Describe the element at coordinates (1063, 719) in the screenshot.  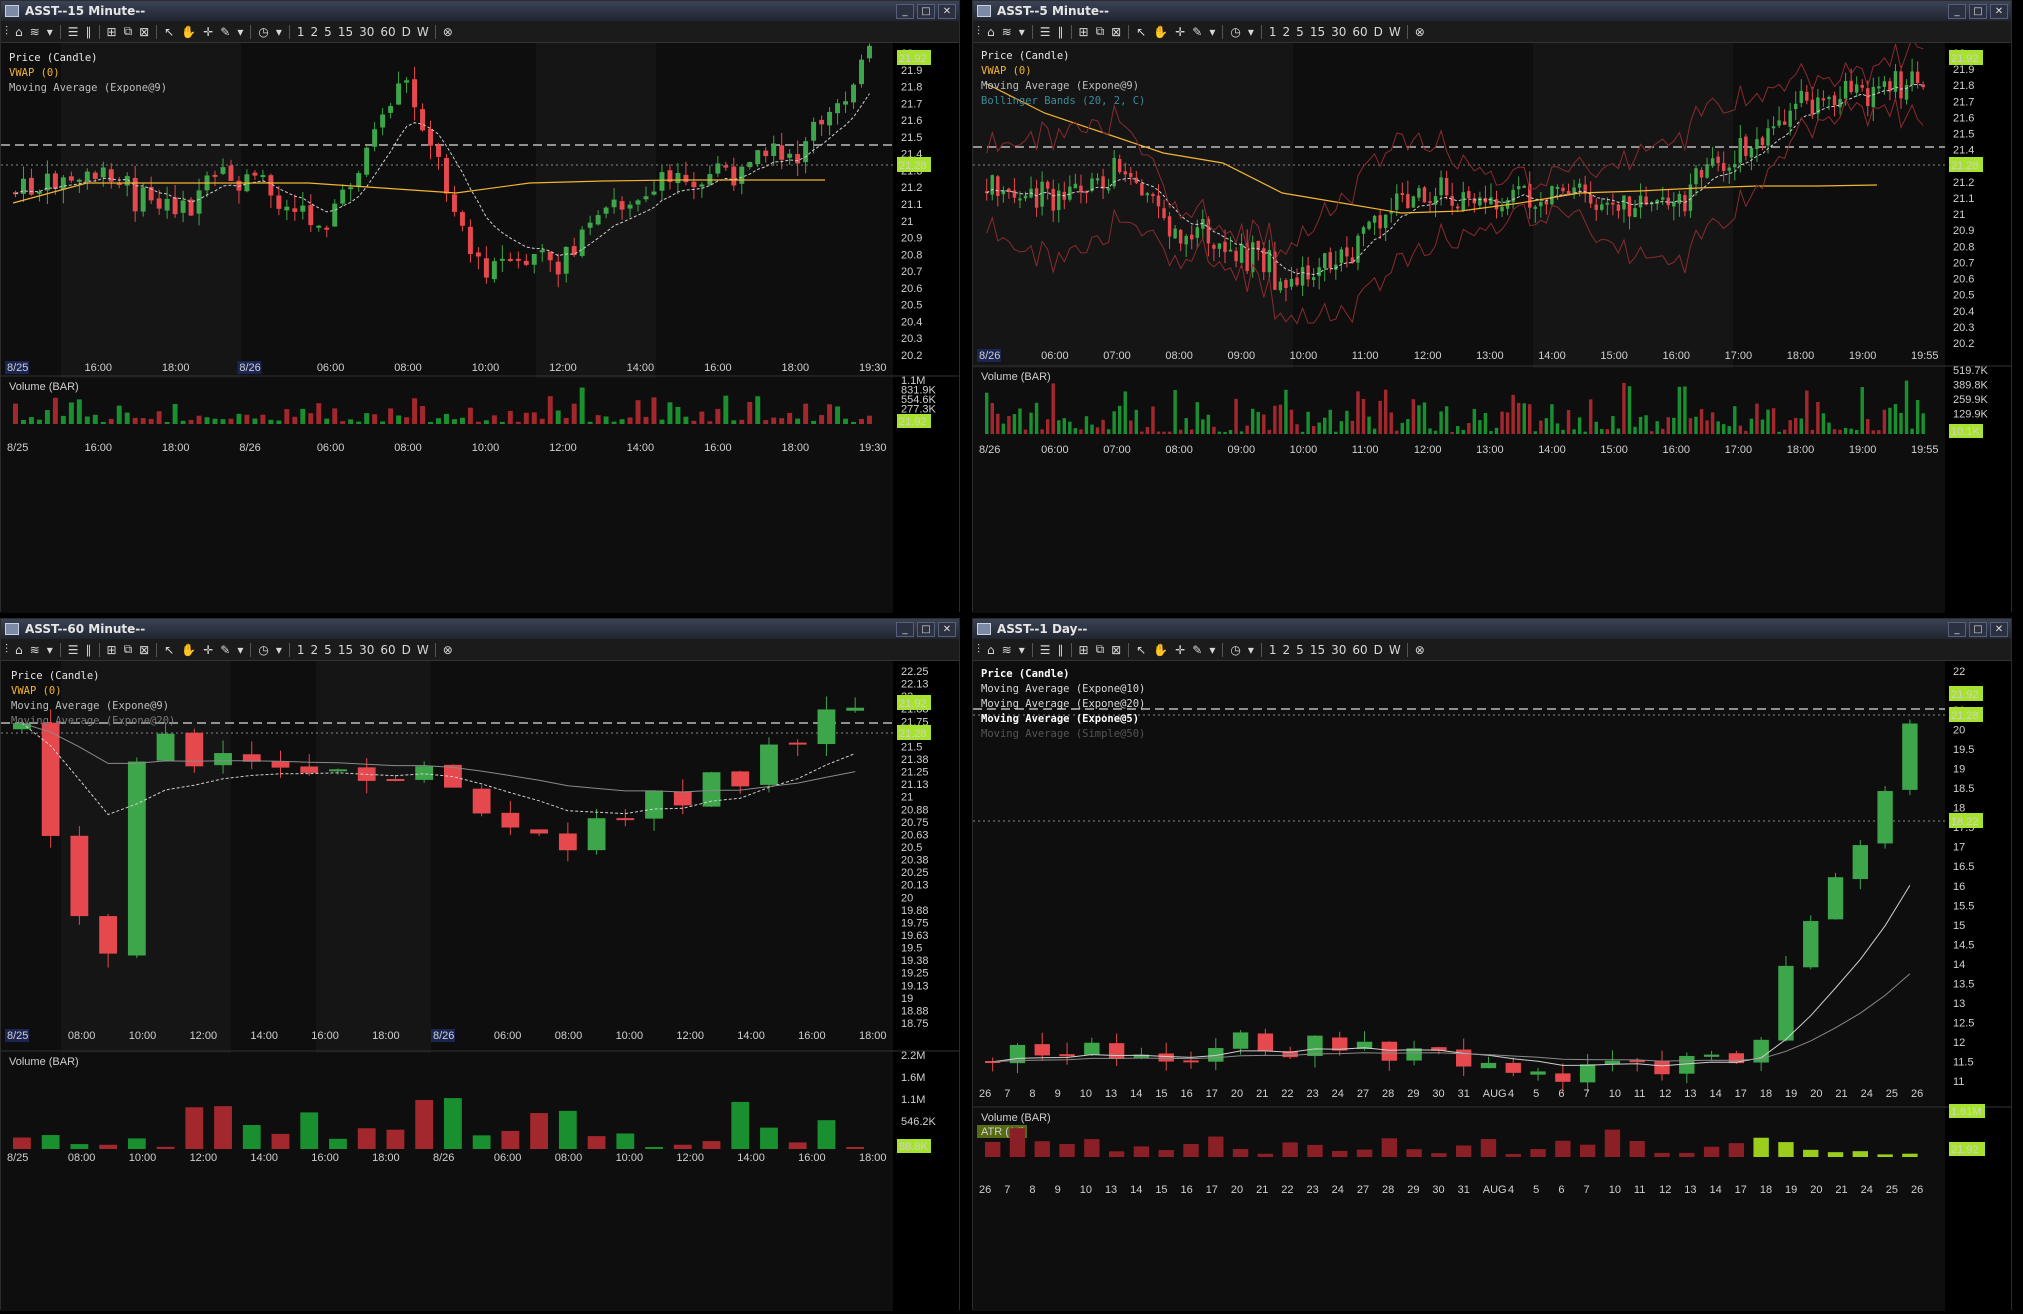
I see `legend-ema5: Moving Average (Expone@5)` at that location.